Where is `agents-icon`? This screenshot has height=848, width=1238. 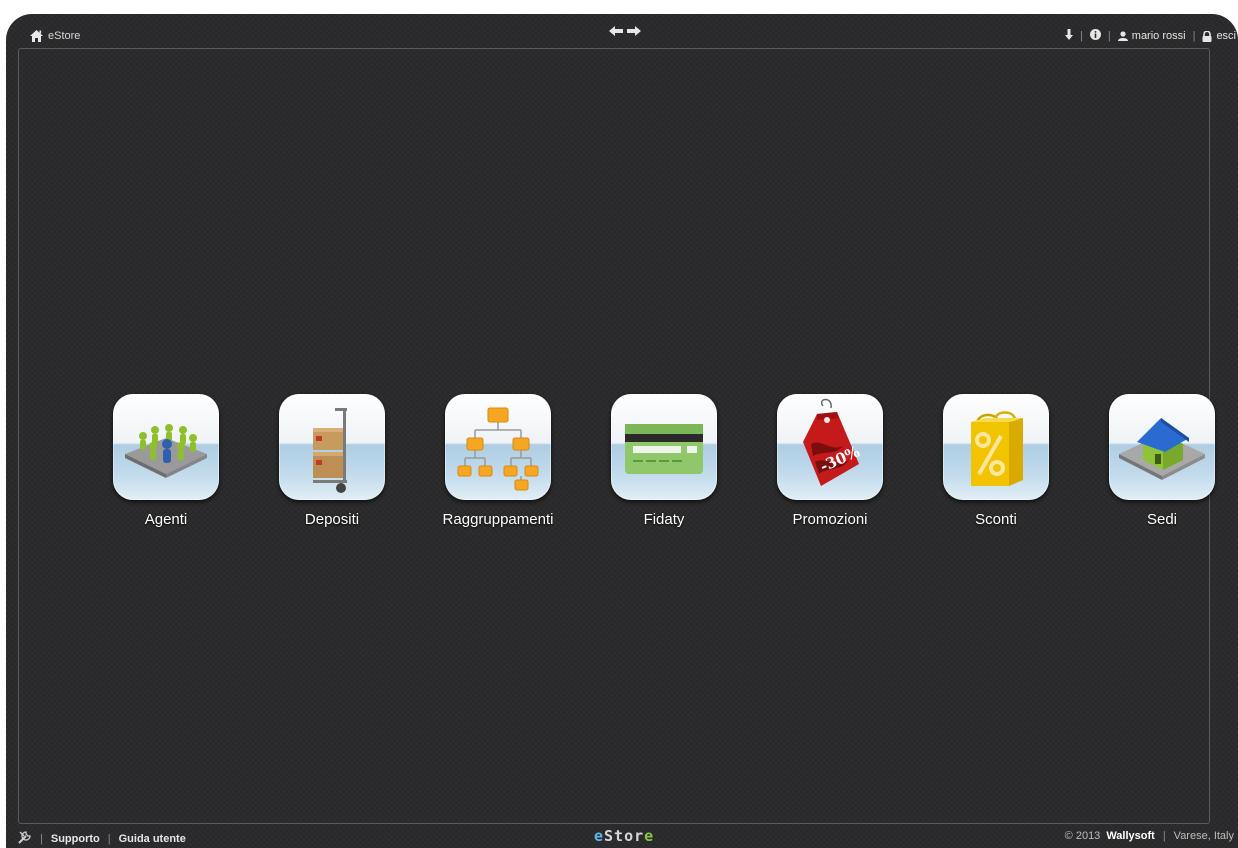
agents-icon is located at coordinates (166, 447).